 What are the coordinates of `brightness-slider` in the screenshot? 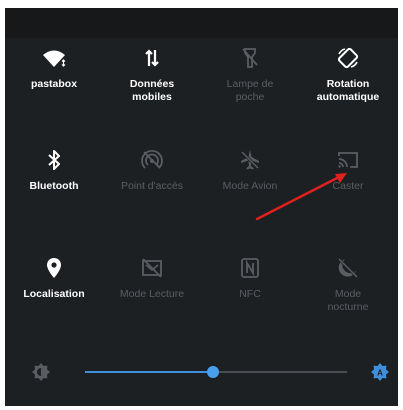 It's located at (216, 372).